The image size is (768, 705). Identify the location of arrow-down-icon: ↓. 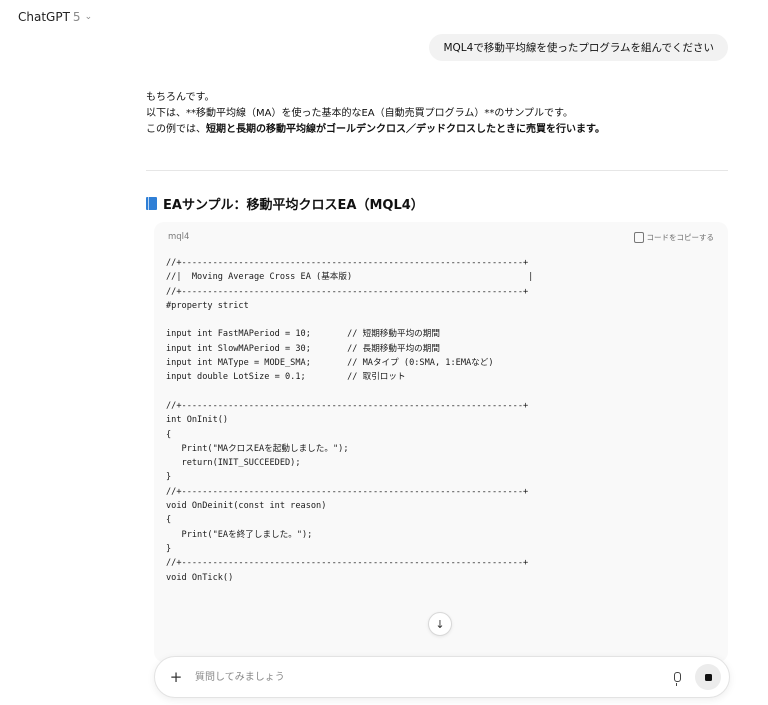
(440, 624).